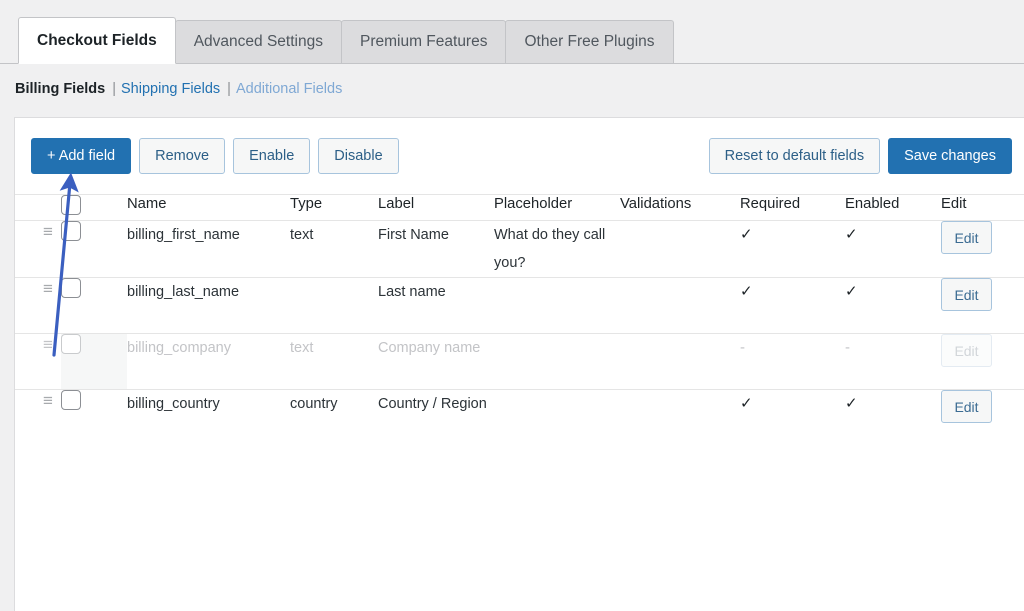  I want to click on row-field-name: billing_company, so click(179, 348).